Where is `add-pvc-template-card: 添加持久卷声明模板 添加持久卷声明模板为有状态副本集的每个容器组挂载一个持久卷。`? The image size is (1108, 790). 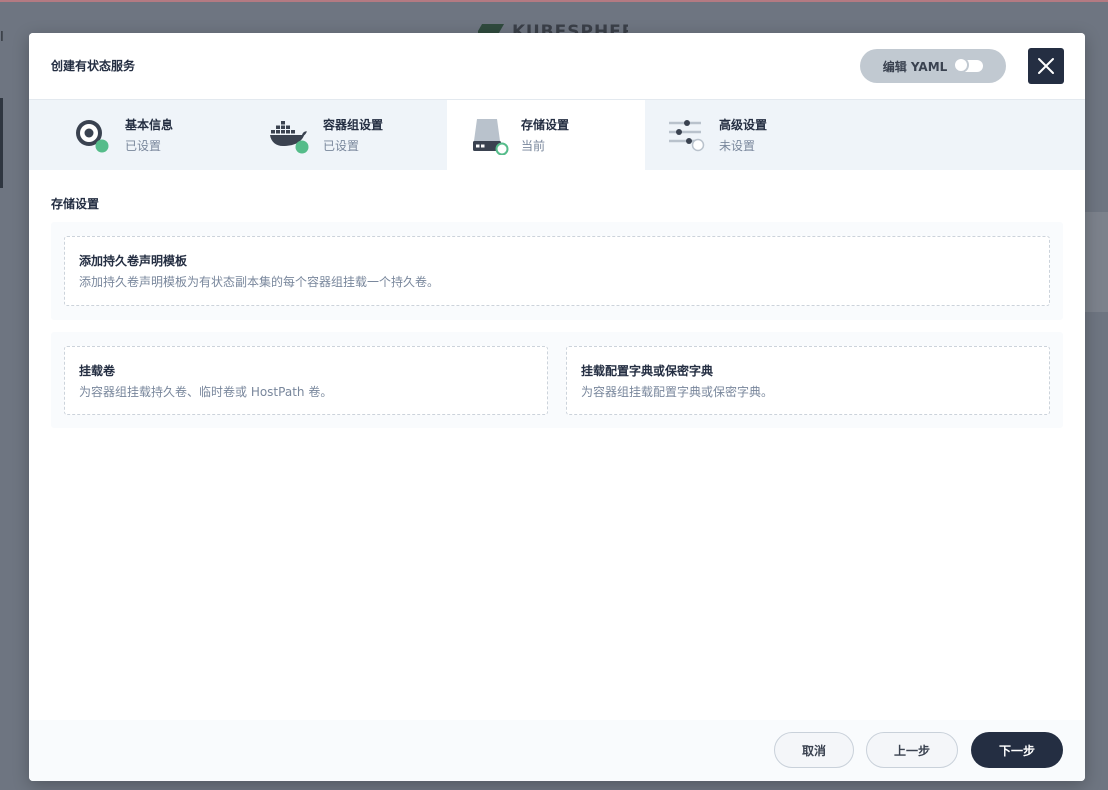 add-pvc-template-card: 添加持久卷声明模板 添加持久卷声明模板为有状态副本集的每个容器组挂载一个持久卷。 is located at coordinates (557, 271).